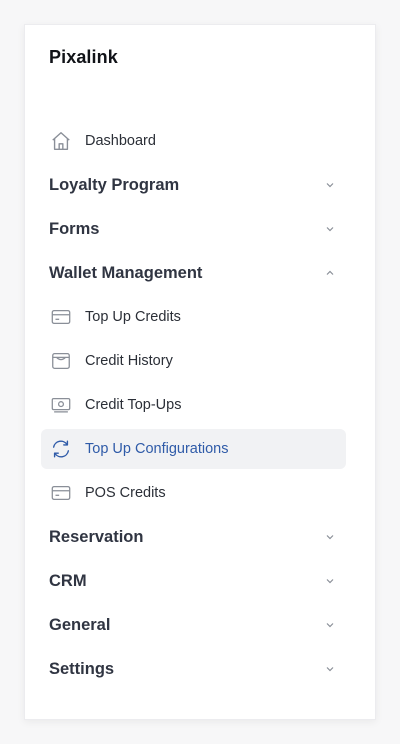  Describe the element at coordinates (193, 581) in the screenshot. I see `sidebar-section-crm: CRM` at that location.